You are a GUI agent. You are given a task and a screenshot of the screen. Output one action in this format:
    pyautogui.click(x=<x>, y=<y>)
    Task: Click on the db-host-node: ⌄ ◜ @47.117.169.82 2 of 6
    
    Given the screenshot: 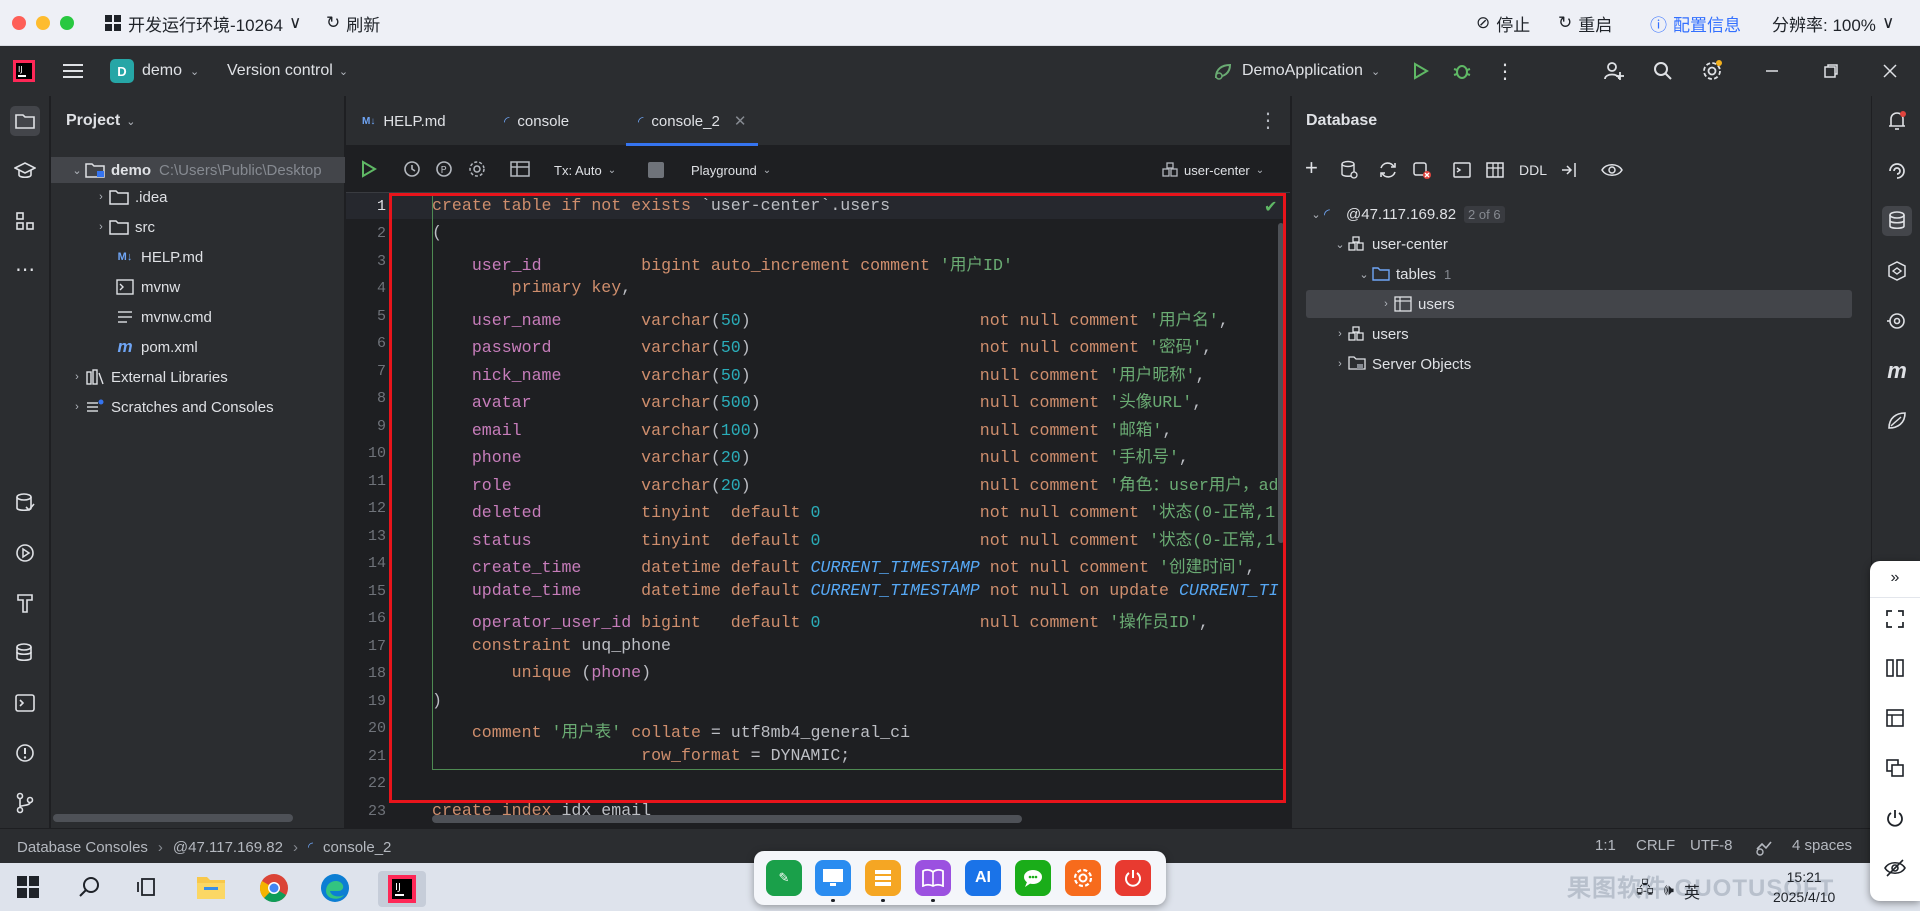 What is the action you would take?
    pyautogui.click(x=1406, y=214)
    